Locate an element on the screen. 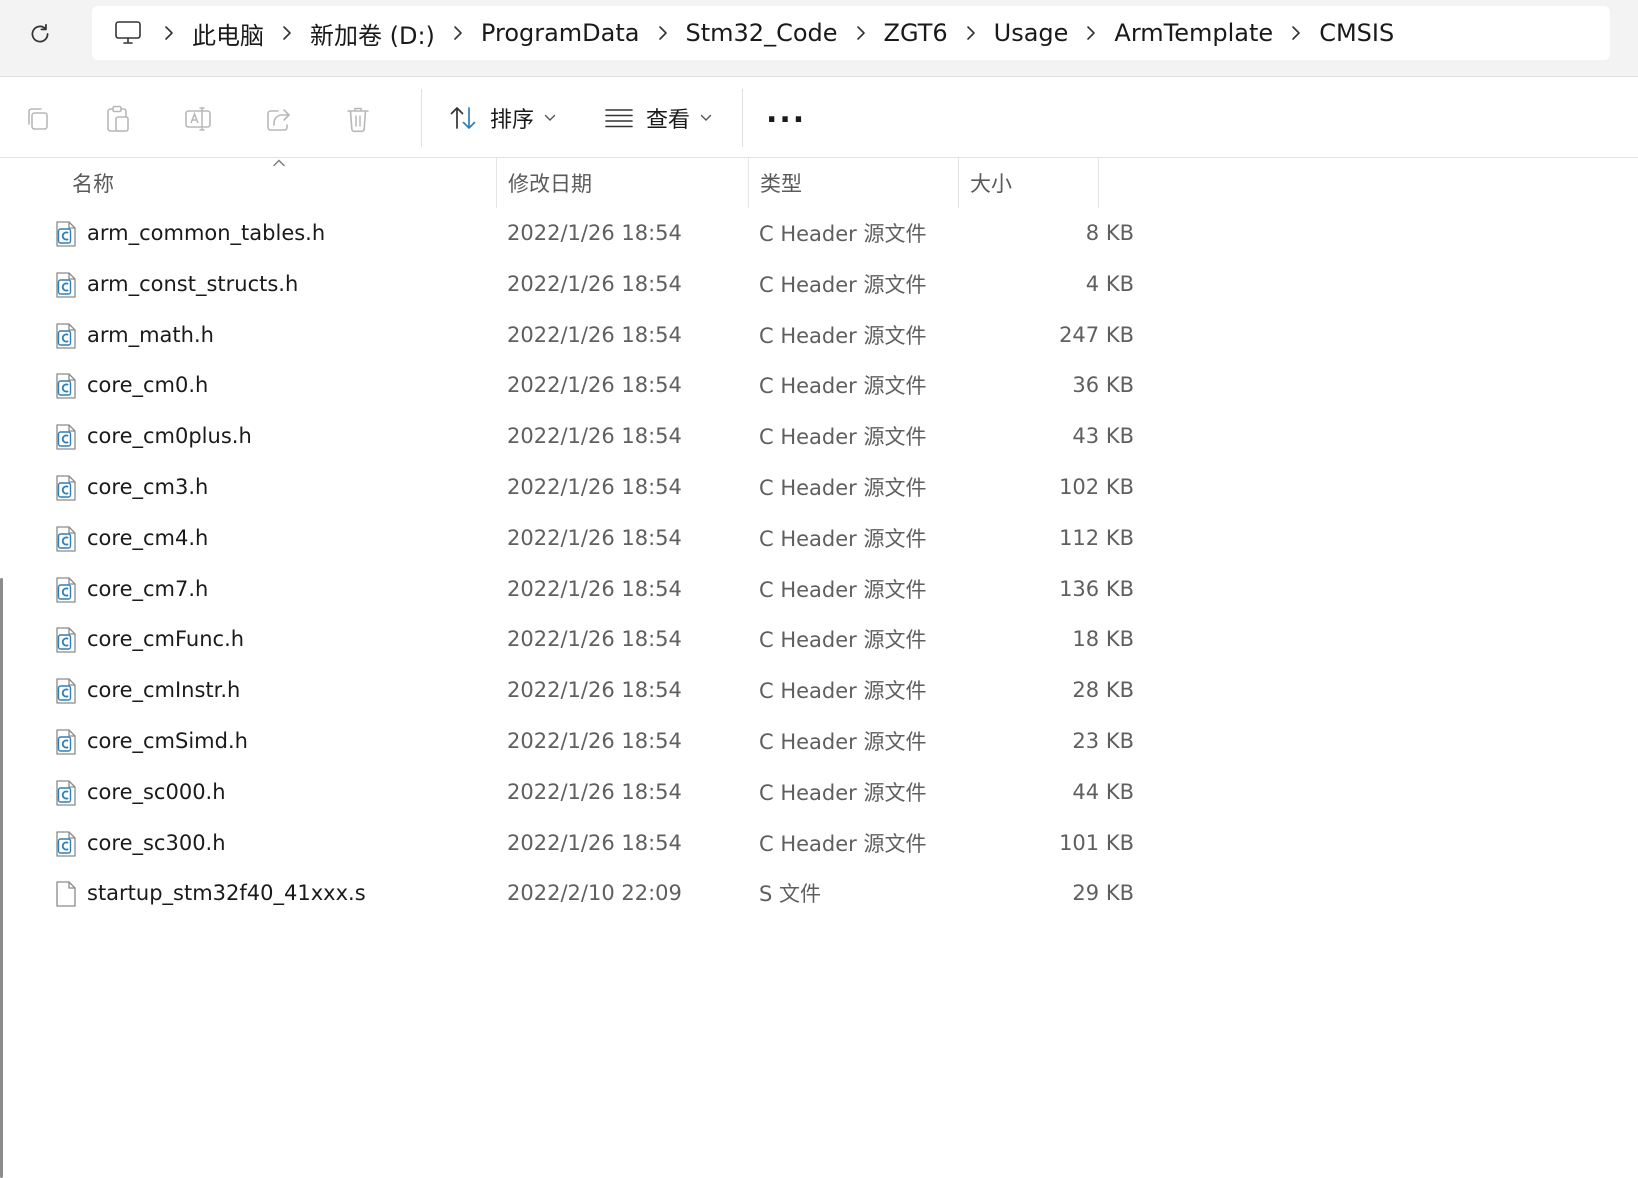 The height and width of the screenshot is (1178, 1638). paste-button is located at coordinates (118, 119).